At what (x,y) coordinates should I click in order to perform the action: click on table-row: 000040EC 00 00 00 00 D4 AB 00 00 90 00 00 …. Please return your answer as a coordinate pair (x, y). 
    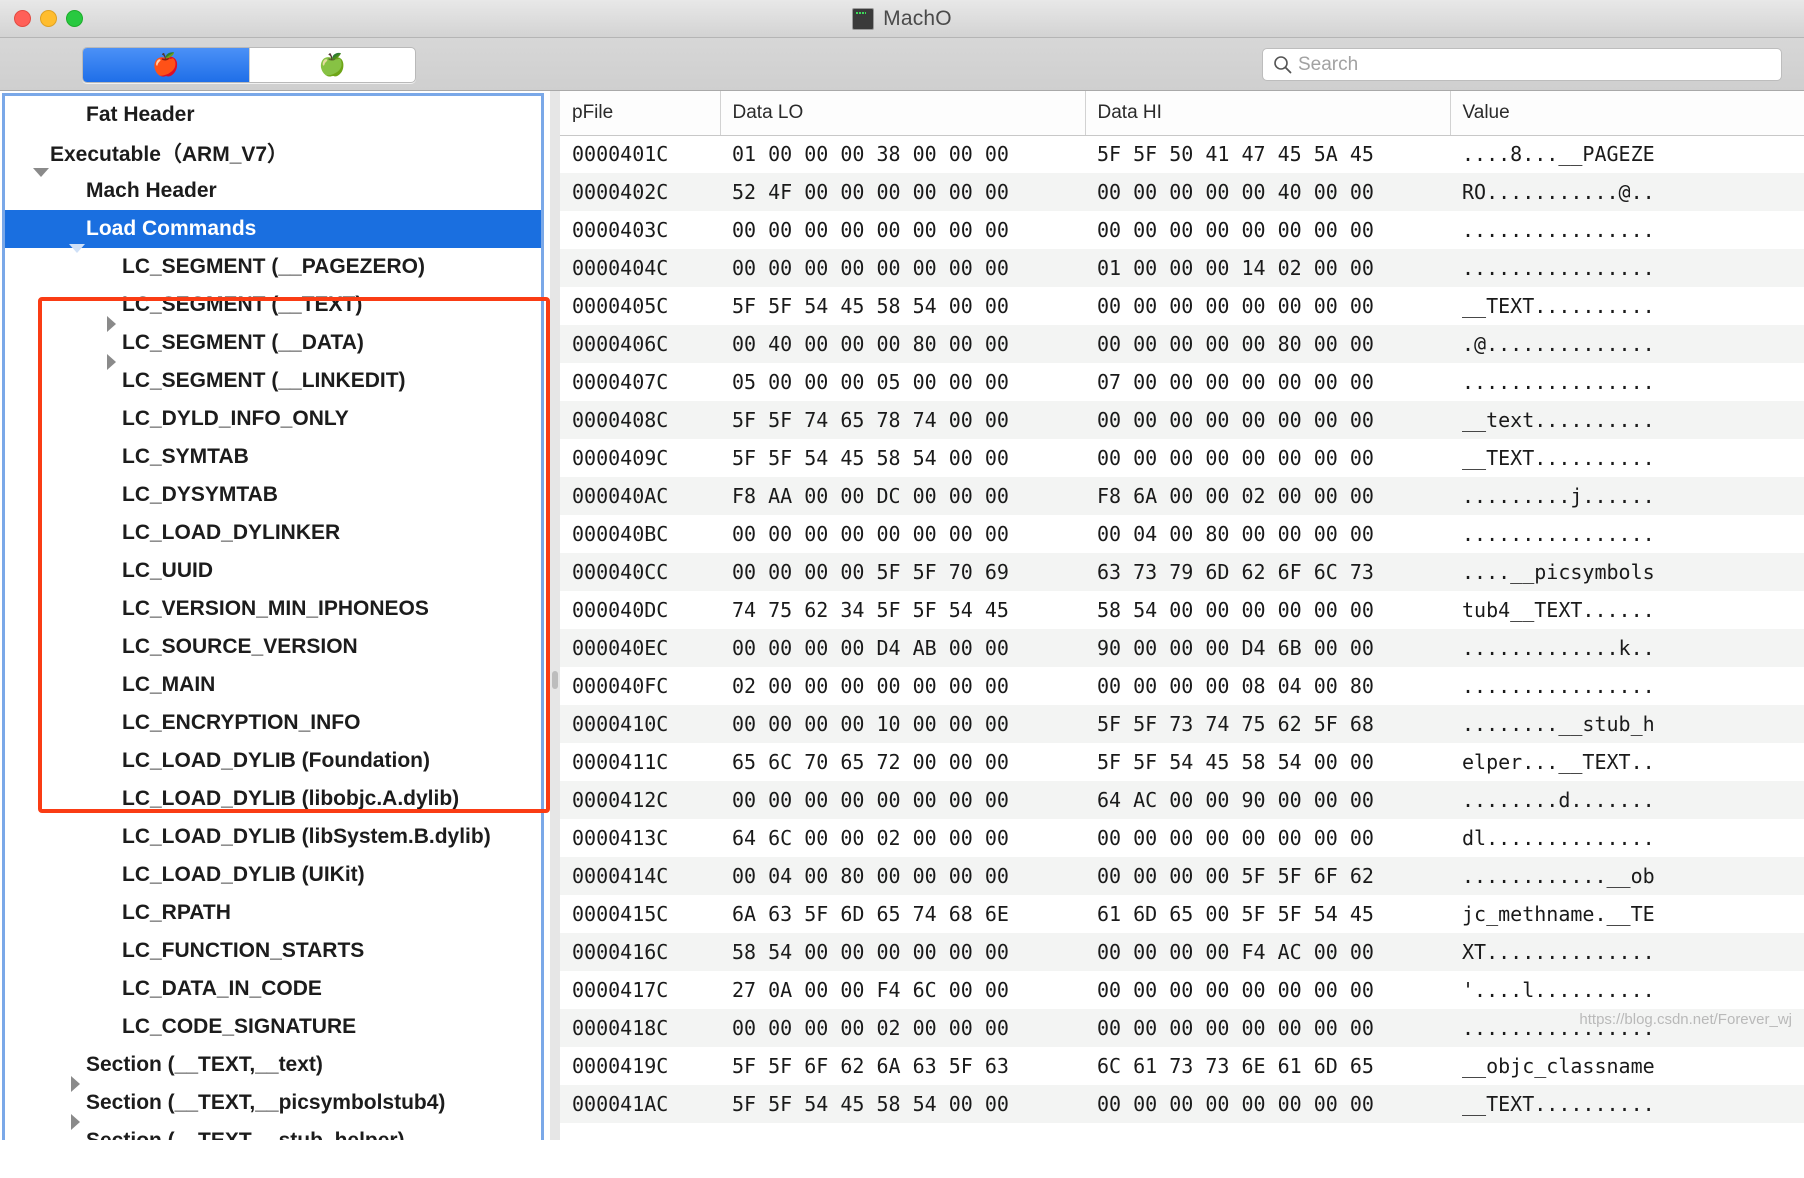
    Looking at the image, I should click on (1182, 648).